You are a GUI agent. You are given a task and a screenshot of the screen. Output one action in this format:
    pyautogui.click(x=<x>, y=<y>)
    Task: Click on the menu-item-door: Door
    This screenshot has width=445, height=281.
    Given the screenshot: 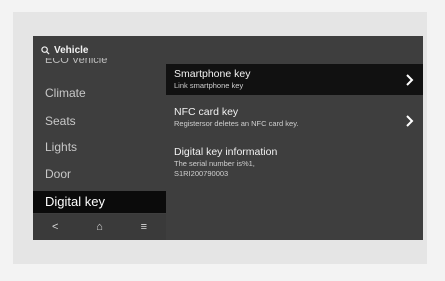 What is the action you would take?
    pyautogui.click(x=99, y=174)
    